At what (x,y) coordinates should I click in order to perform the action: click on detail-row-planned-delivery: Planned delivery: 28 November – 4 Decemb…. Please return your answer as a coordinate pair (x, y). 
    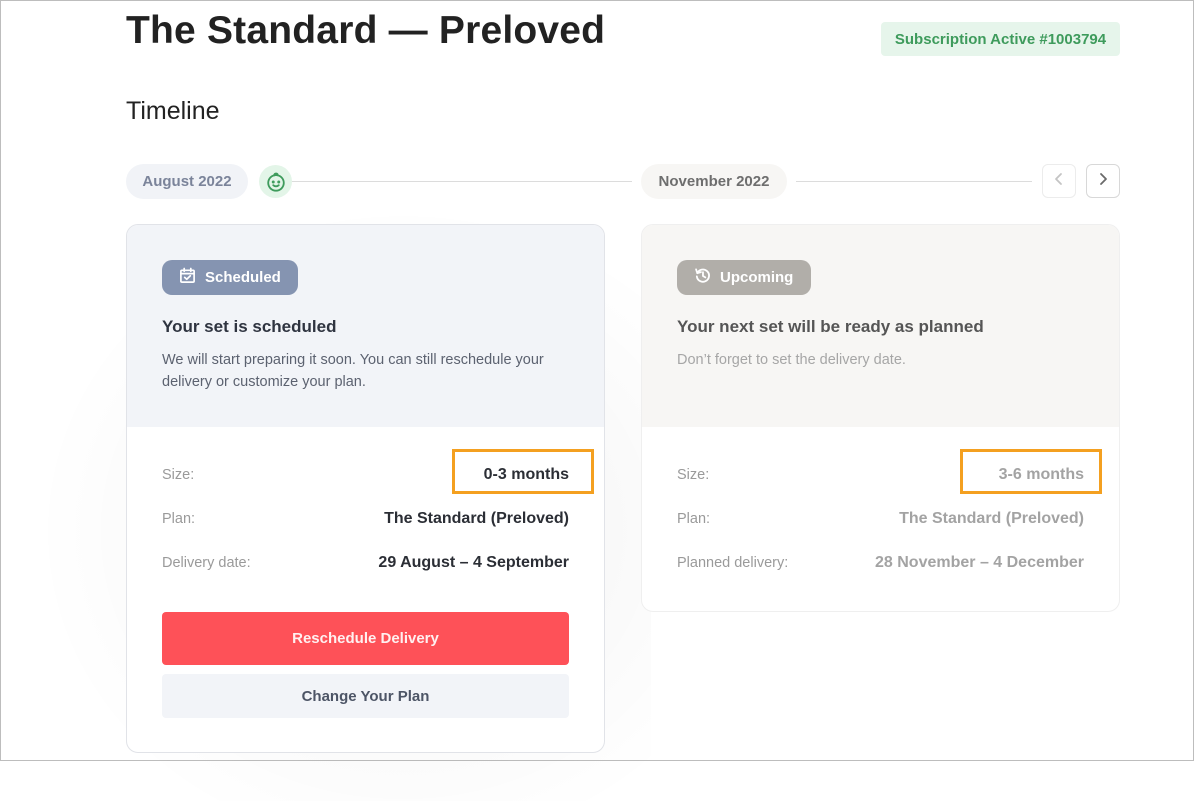
    Looking at the image, I should click on (880, 563).